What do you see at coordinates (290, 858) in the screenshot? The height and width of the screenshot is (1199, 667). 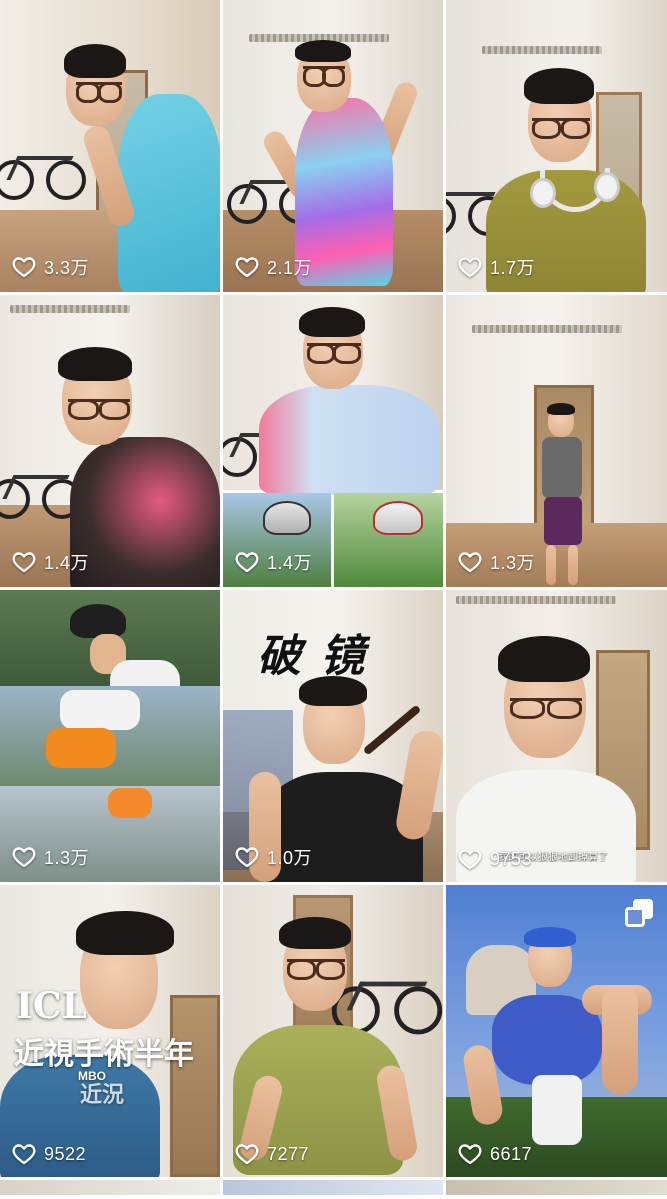 I see `like-count-text: 1.0万` at bounding box center [290, 858].